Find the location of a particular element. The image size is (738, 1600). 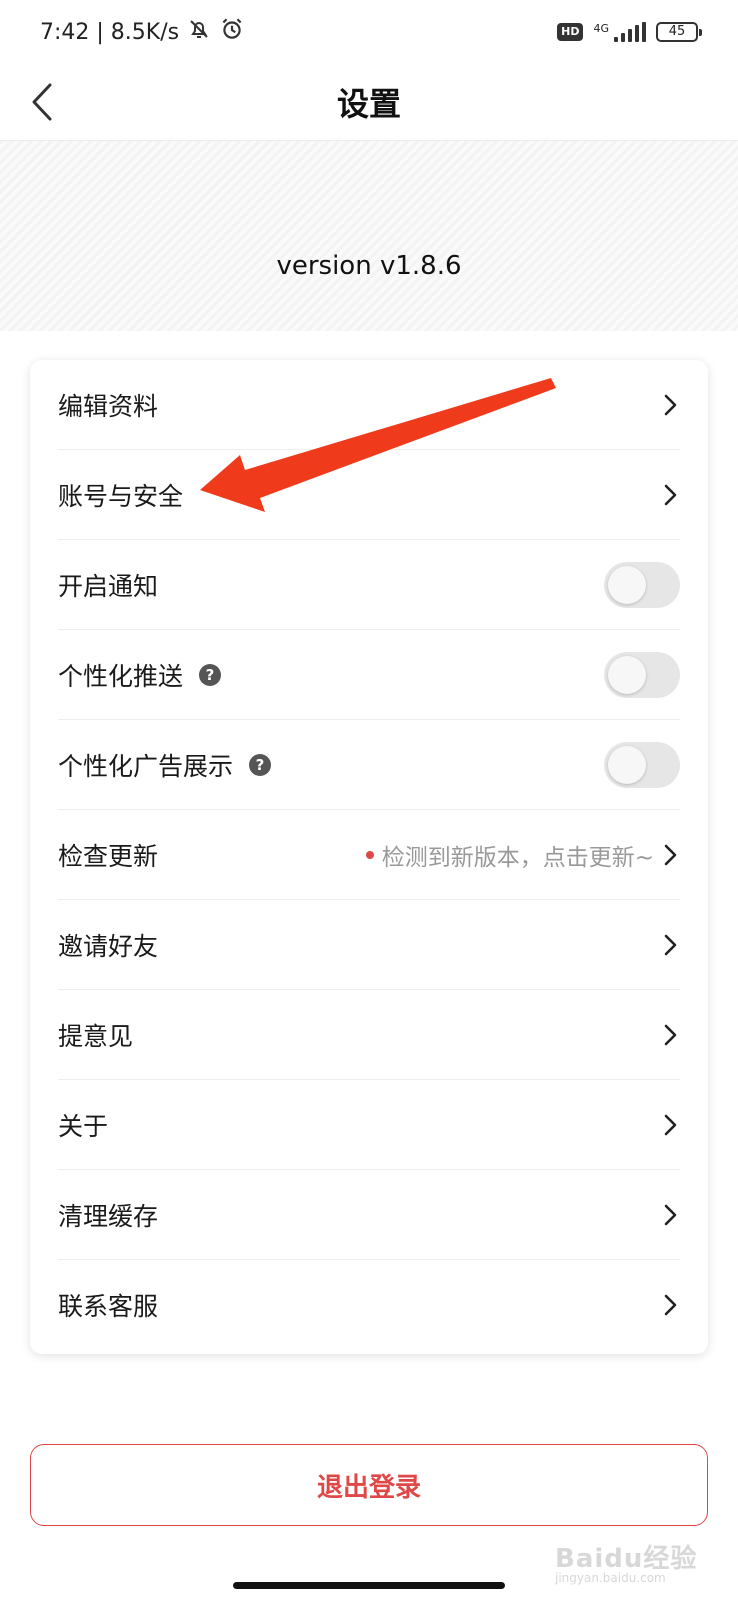

row-label: 清理缓存 is located at coordinates (108, 1216).